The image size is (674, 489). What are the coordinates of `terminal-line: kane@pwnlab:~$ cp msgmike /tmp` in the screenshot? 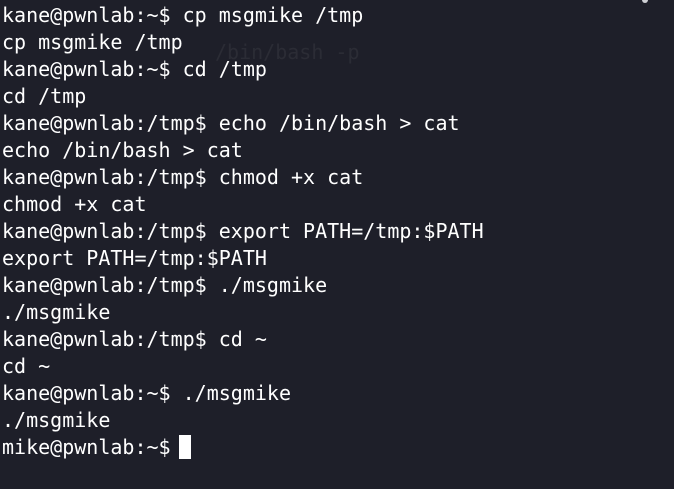 It's located at (183, 15).